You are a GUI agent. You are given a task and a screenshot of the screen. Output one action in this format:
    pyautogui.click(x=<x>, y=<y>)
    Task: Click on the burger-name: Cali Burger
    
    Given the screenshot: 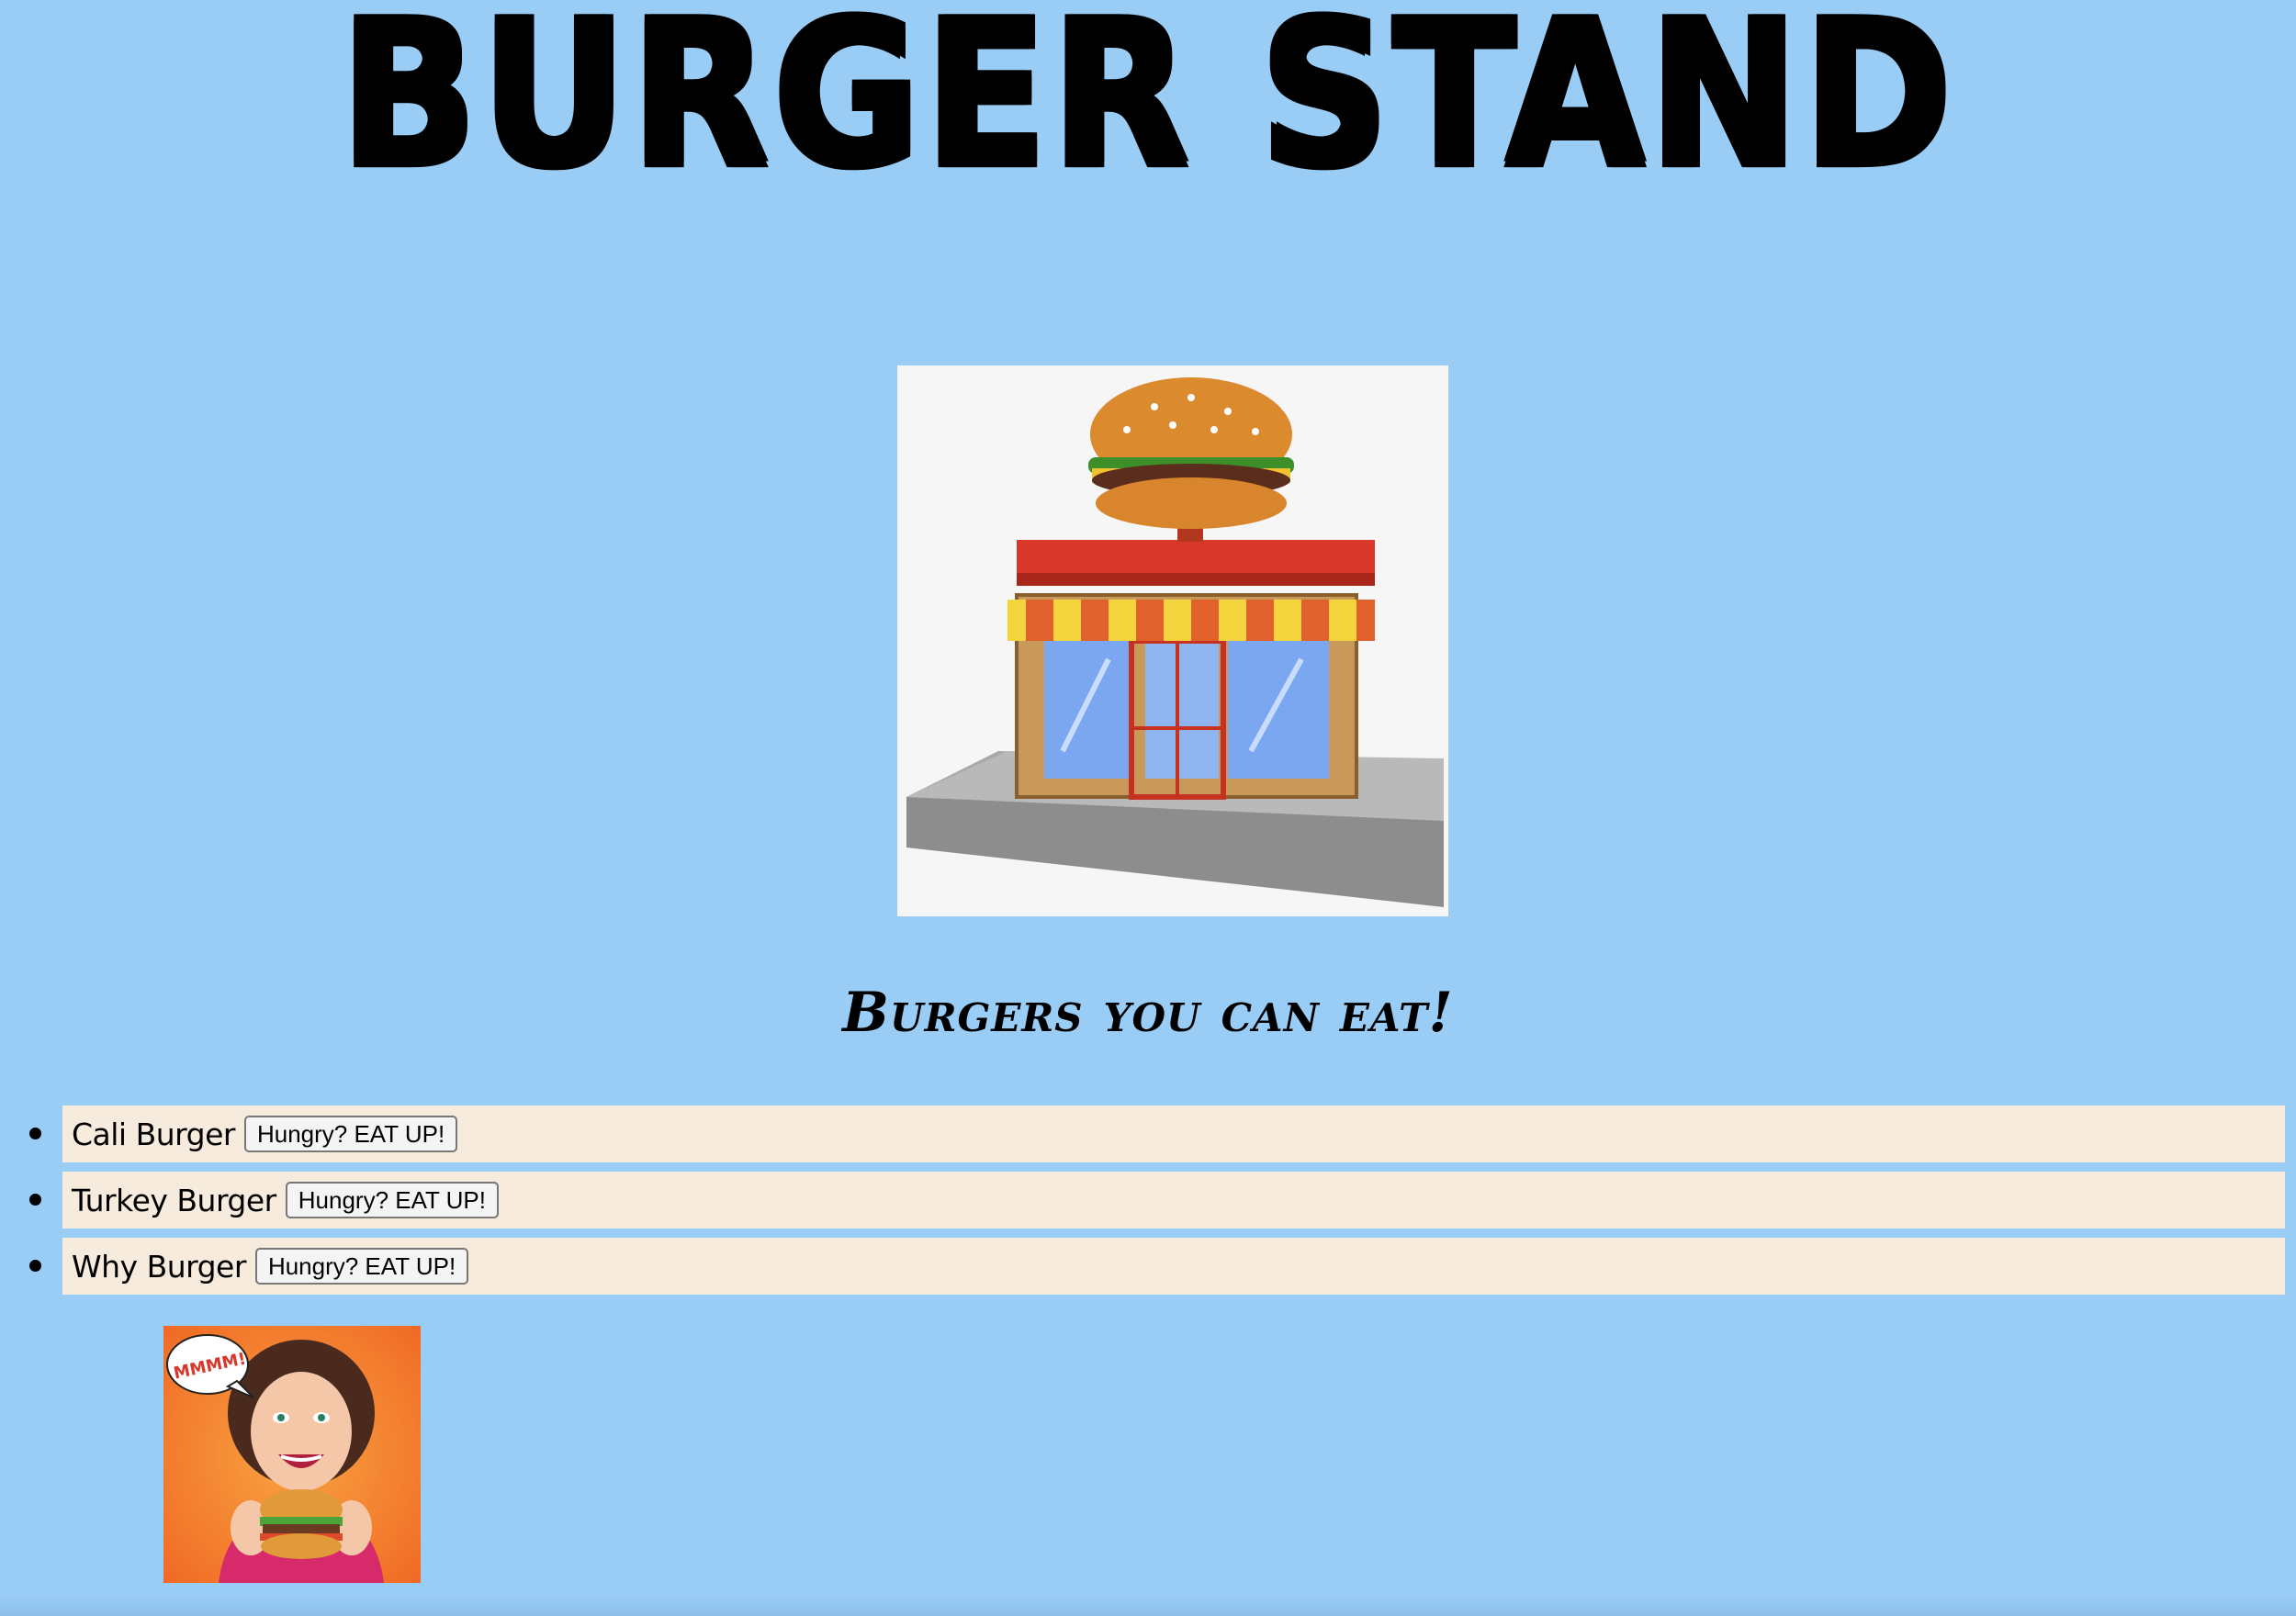 What is the action you would take?
    pyautogui.click(x=153, y=1134)
    